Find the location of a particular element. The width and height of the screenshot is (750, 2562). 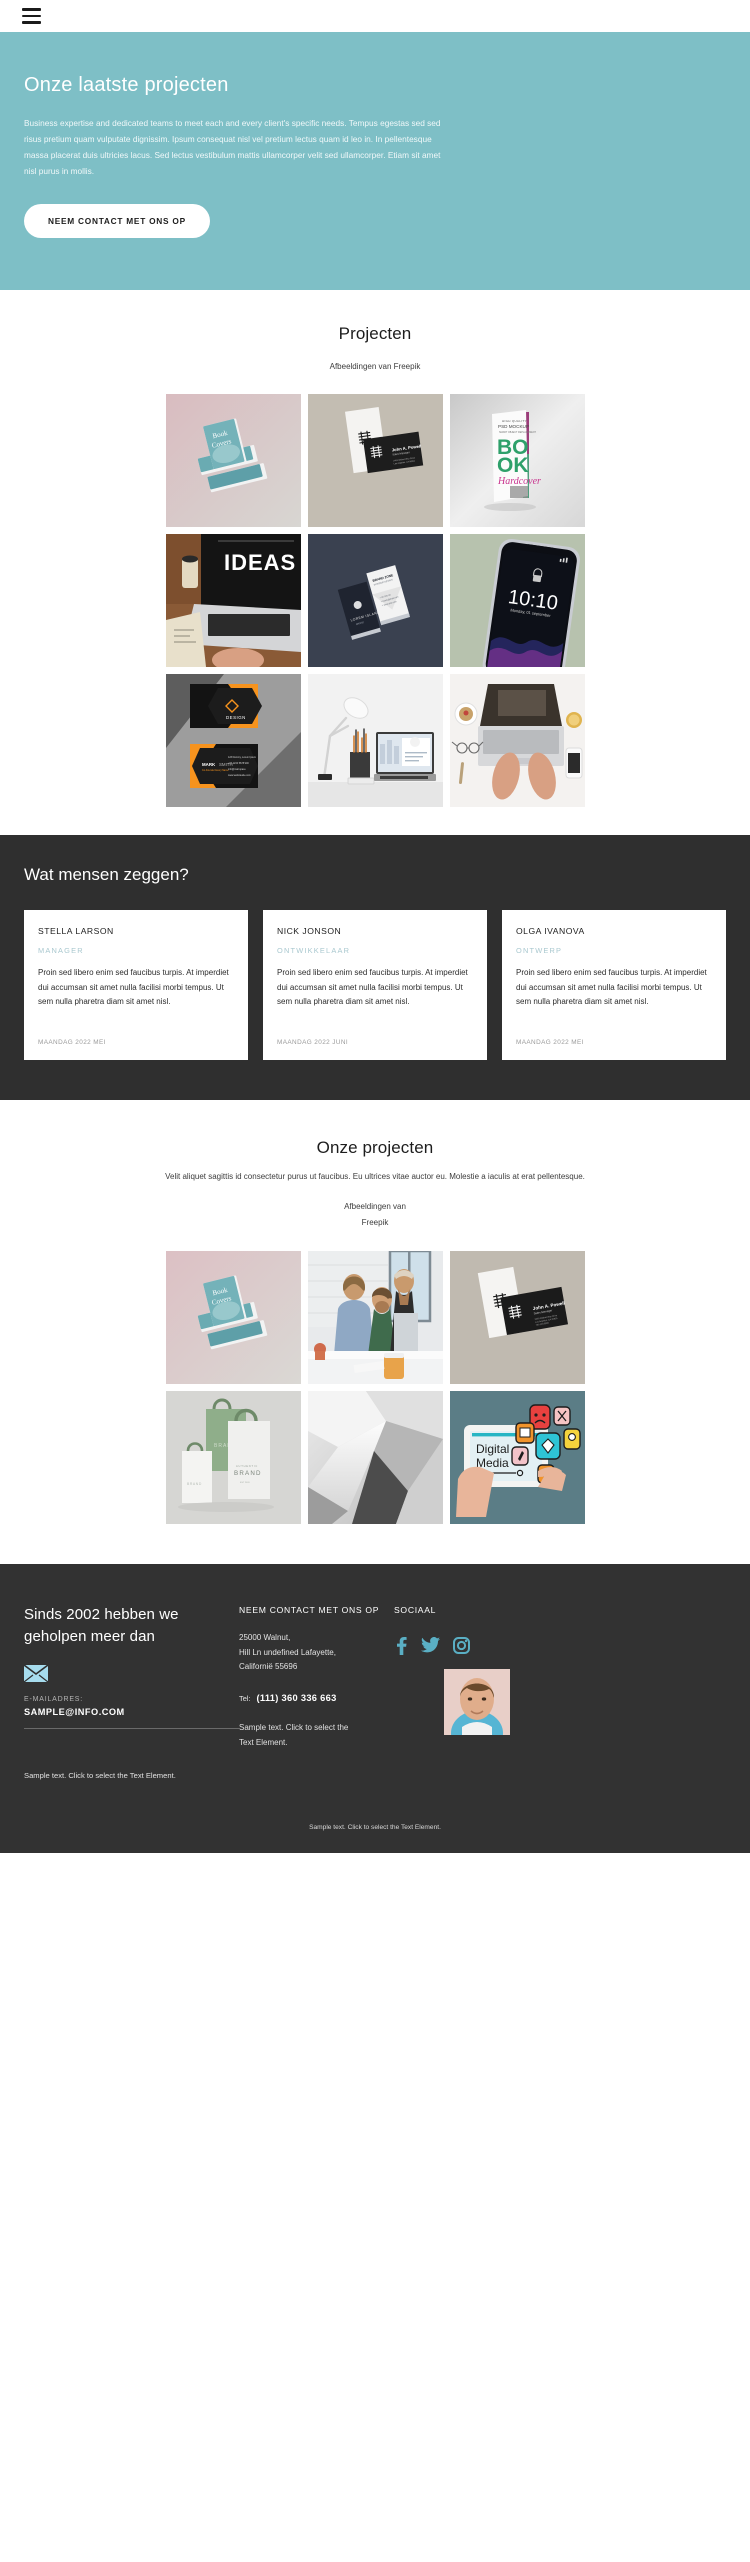

testimonial-name: STELLA LARSON is located at coordinates (76, 931).